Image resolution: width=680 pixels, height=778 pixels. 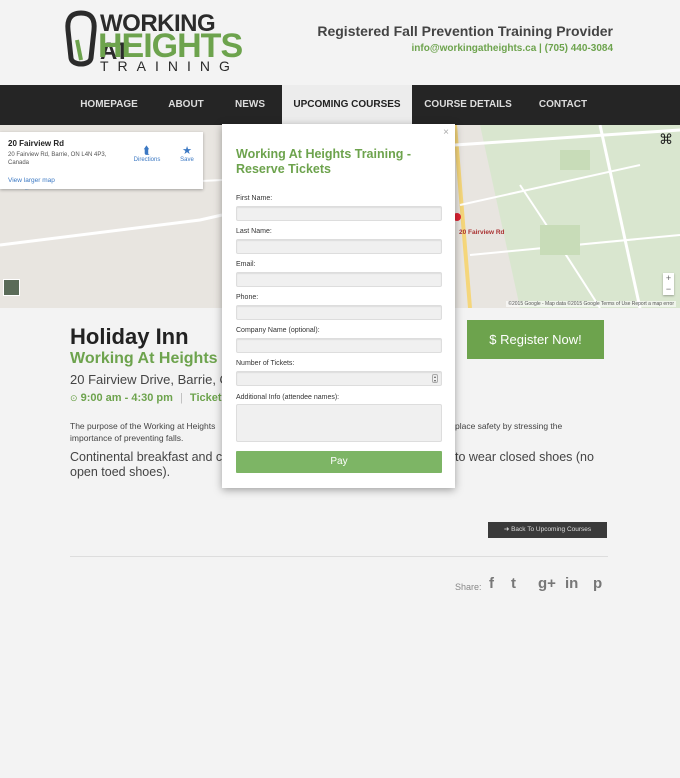 I want to click on company-name-input, so click(x=339, y=345).